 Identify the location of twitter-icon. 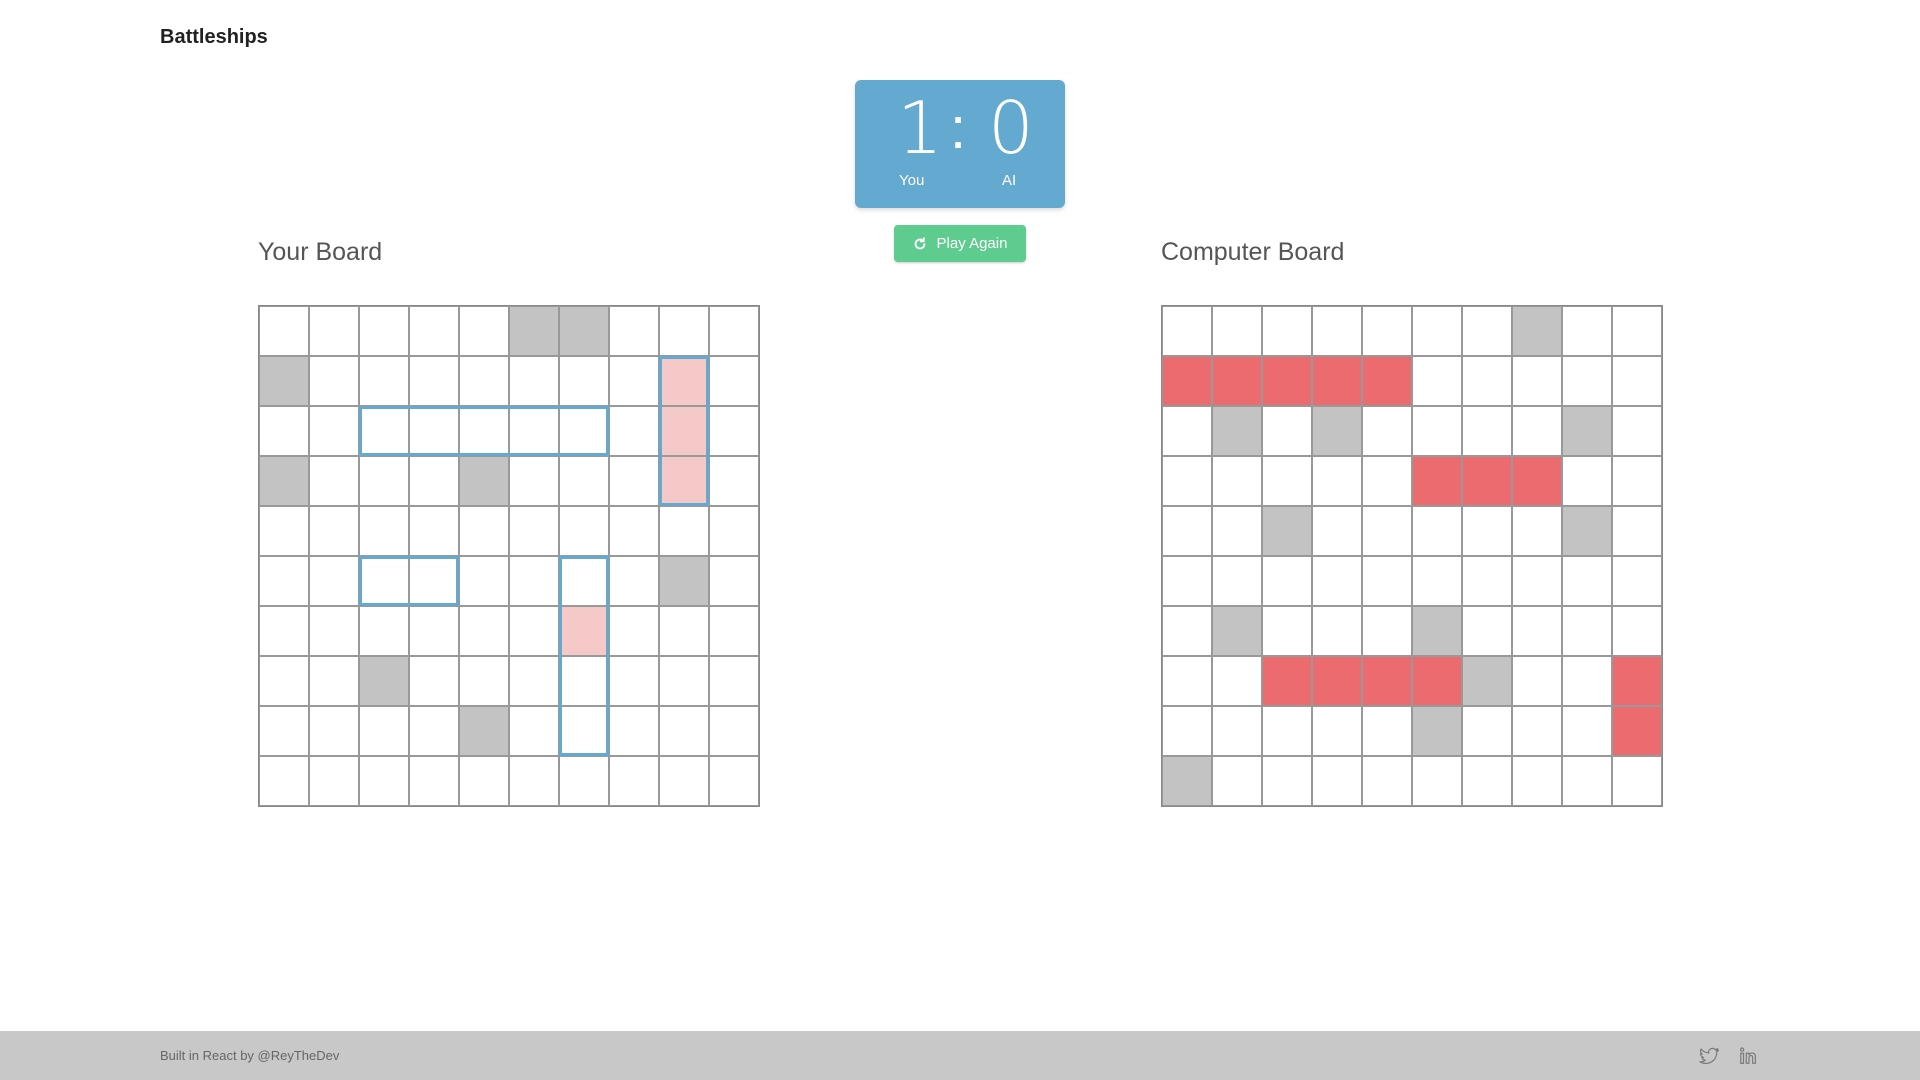
(1709, 1056).